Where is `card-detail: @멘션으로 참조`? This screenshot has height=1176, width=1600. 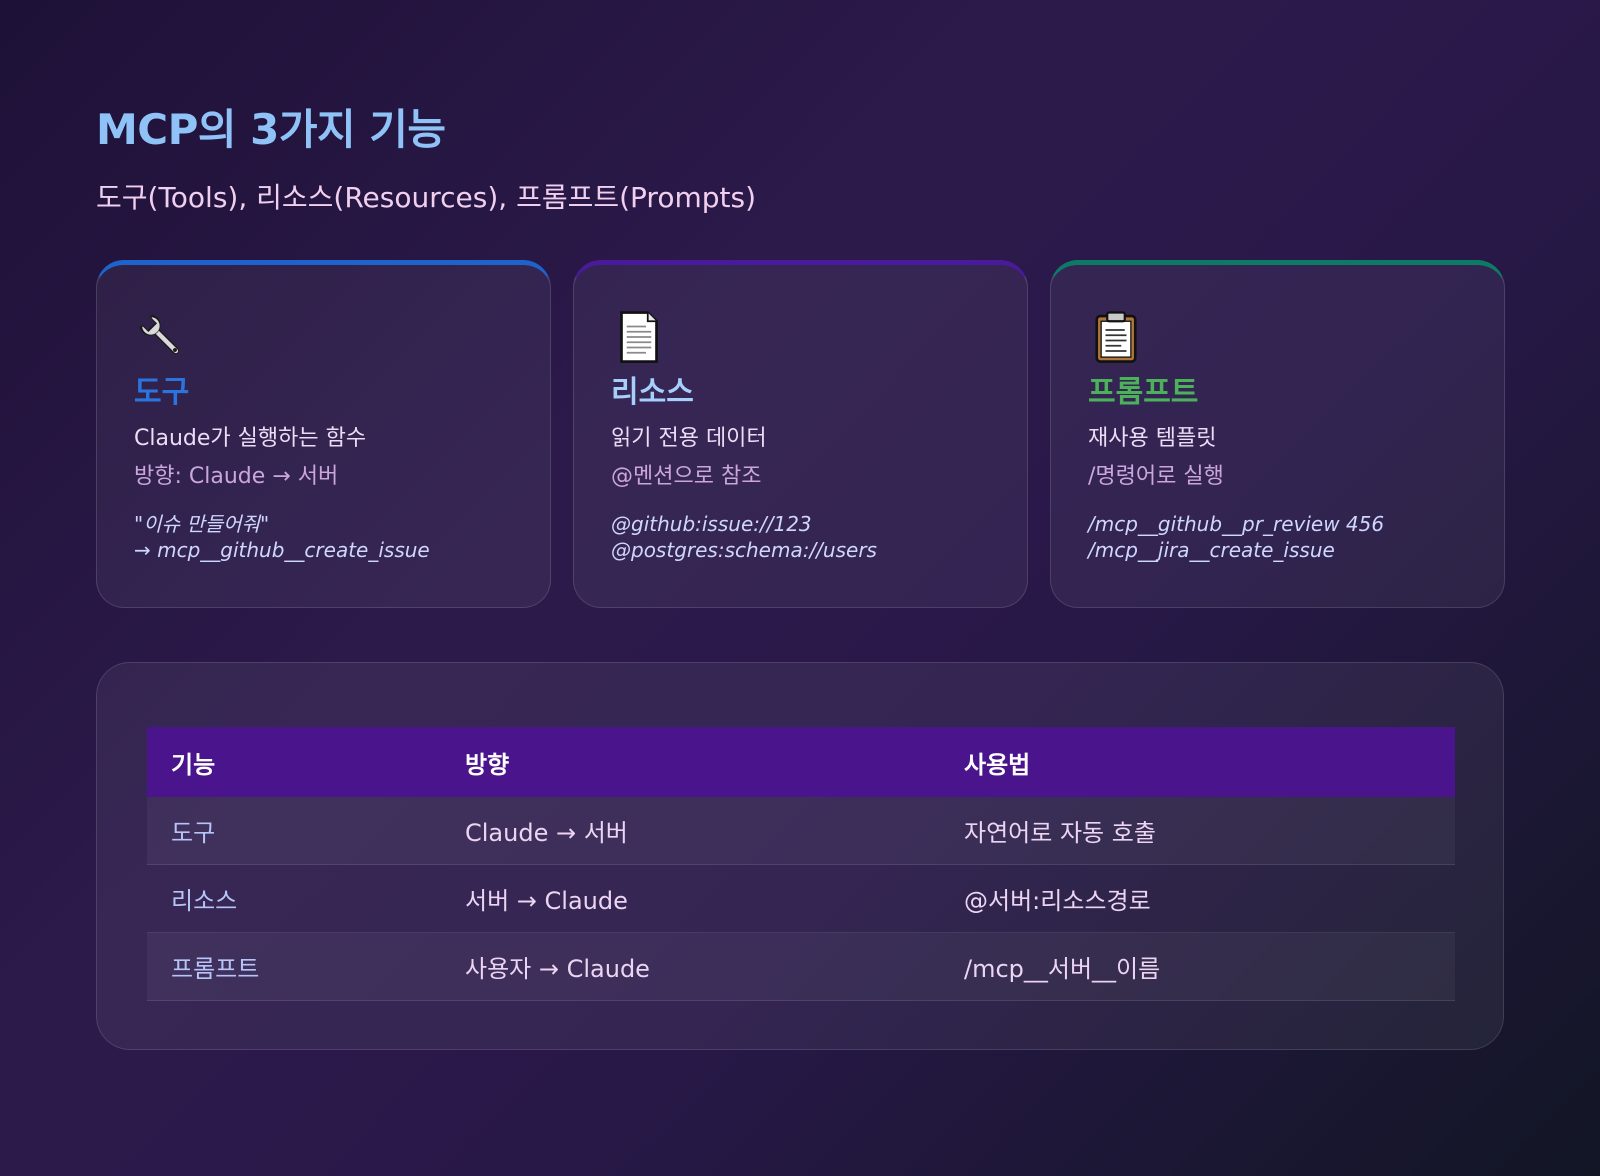 card-detail: @멘션으로 참조 is located at coordinates (686, 476).